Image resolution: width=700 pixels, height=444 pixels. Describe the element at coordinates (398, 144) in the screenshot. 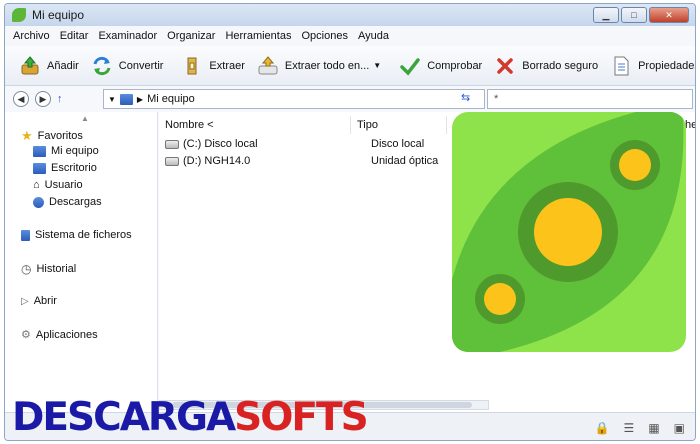

I see `row-type: Disco local` at that location.